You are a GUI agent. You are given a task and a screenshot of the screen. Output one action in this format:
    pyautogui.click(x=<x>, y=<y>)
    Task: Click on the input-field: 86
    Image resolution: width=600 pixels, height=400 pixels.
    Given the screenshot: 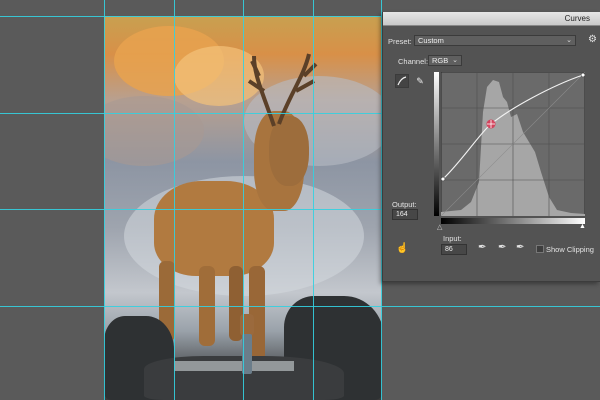 What is the action you would take?
    pyautogui.click(x=454, y=249)
    